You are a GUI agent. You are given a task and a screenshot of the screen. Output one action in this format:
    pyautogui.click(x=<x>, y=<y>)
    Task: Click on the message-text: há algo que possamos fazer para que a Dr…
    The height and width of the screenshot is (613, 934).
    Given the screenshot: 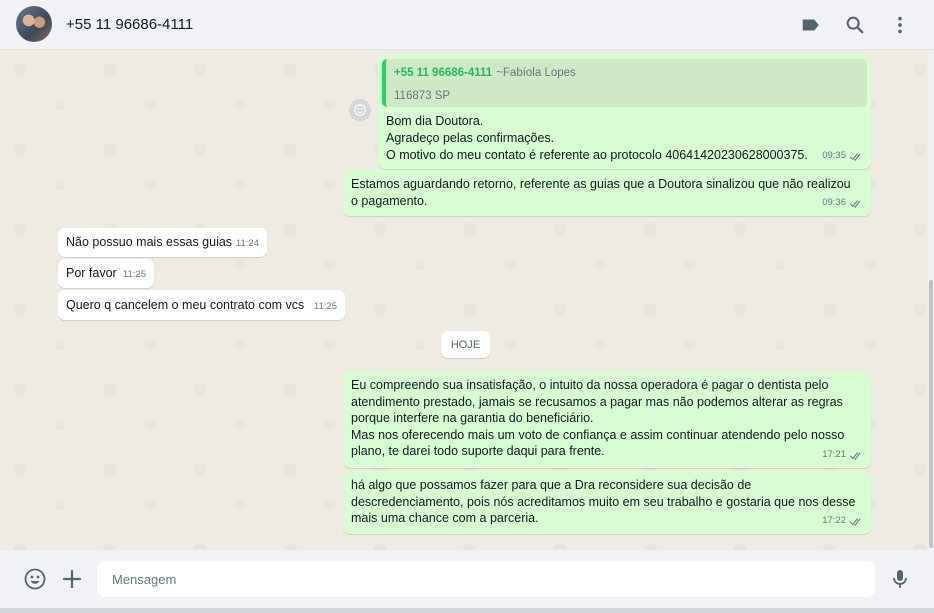 What is the action you would take?
    pyautogui.click(x=603, y=502)
    